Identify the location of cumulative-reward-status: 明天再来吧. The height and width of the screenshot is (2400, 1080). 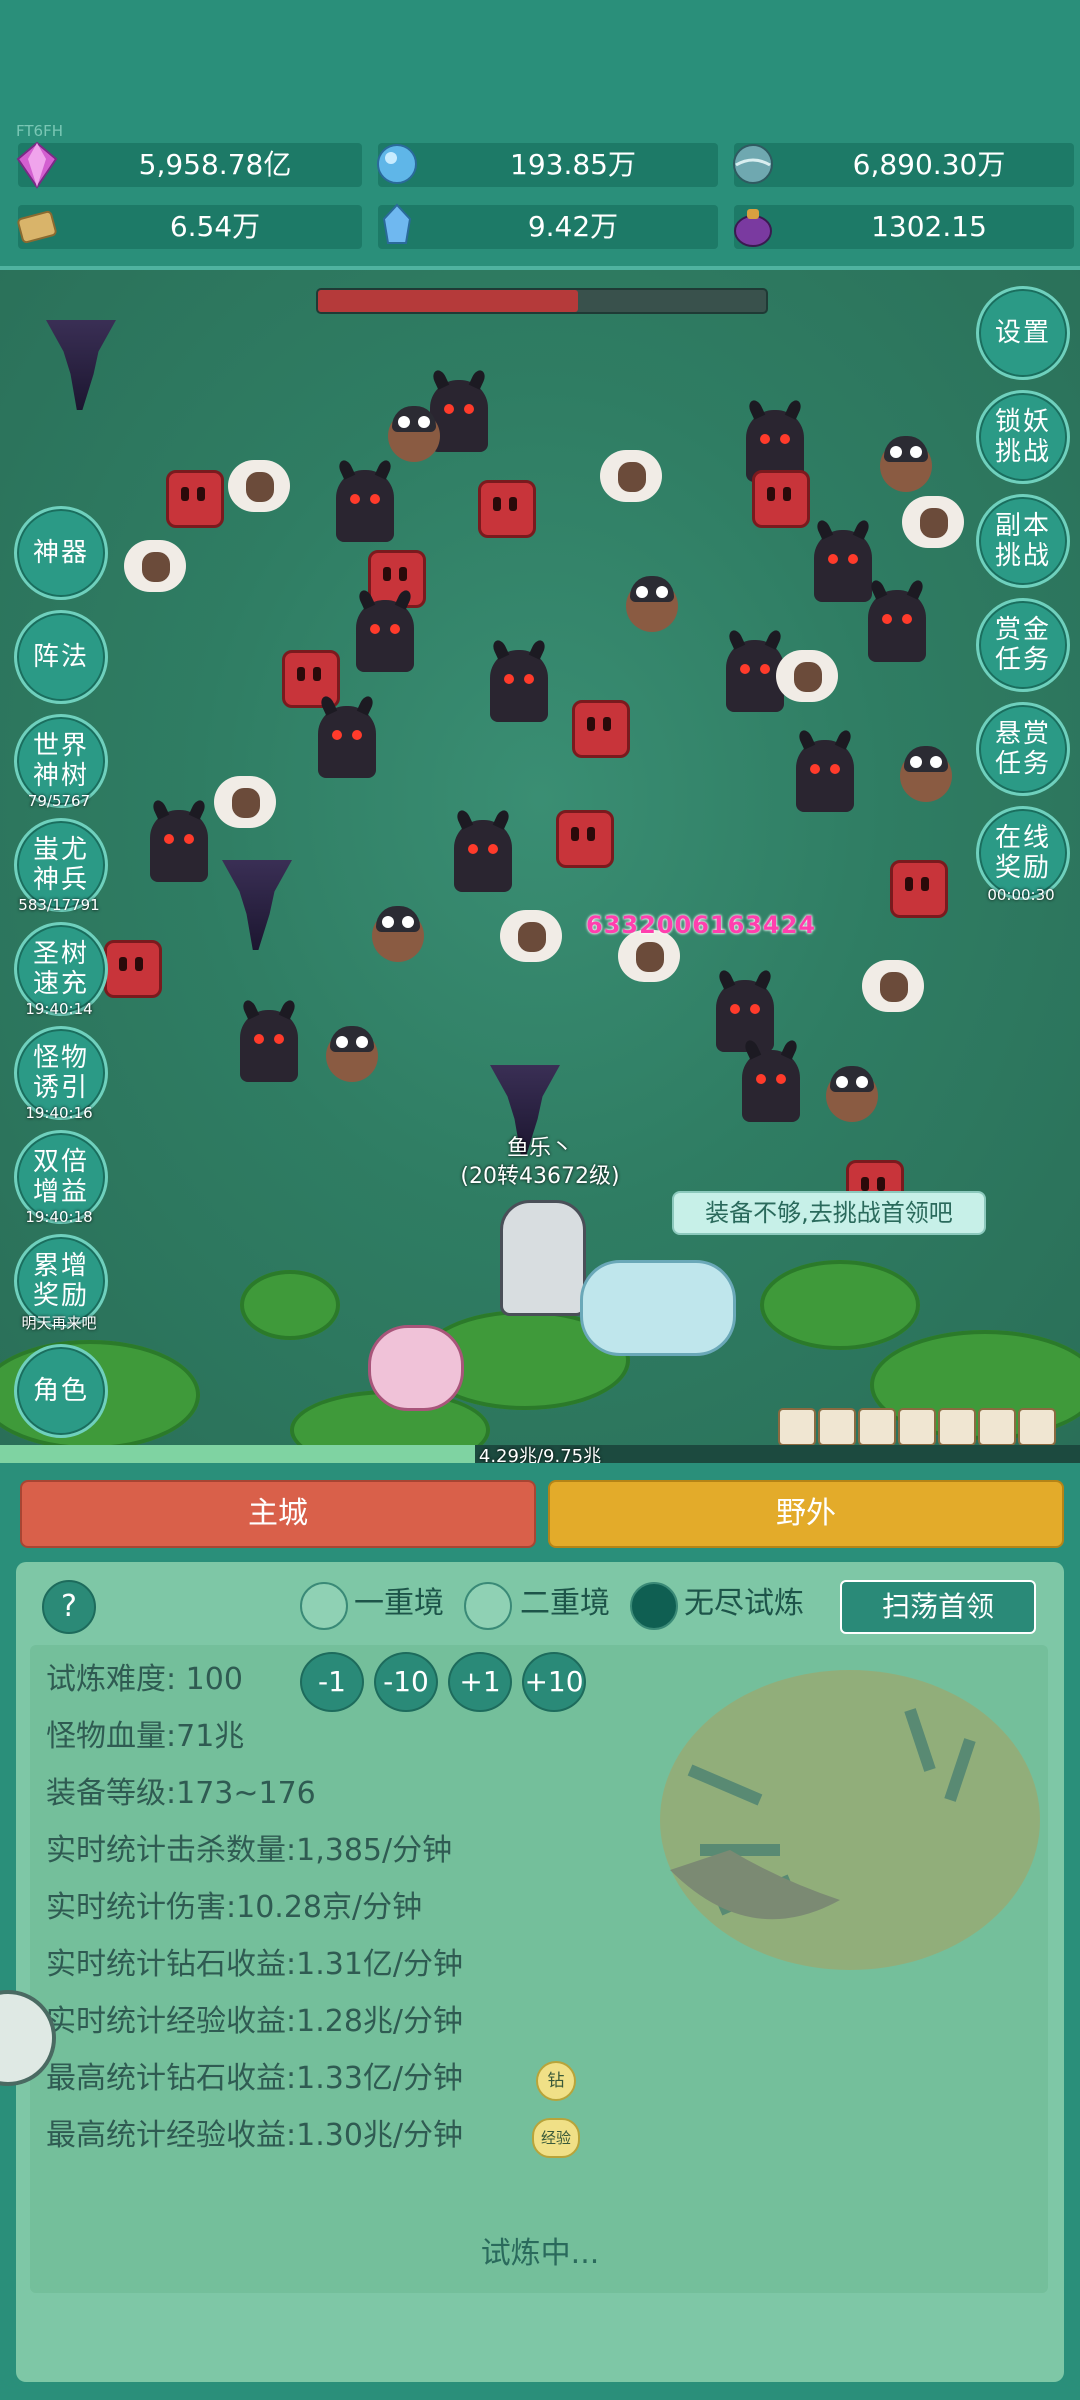
(59, 1323).